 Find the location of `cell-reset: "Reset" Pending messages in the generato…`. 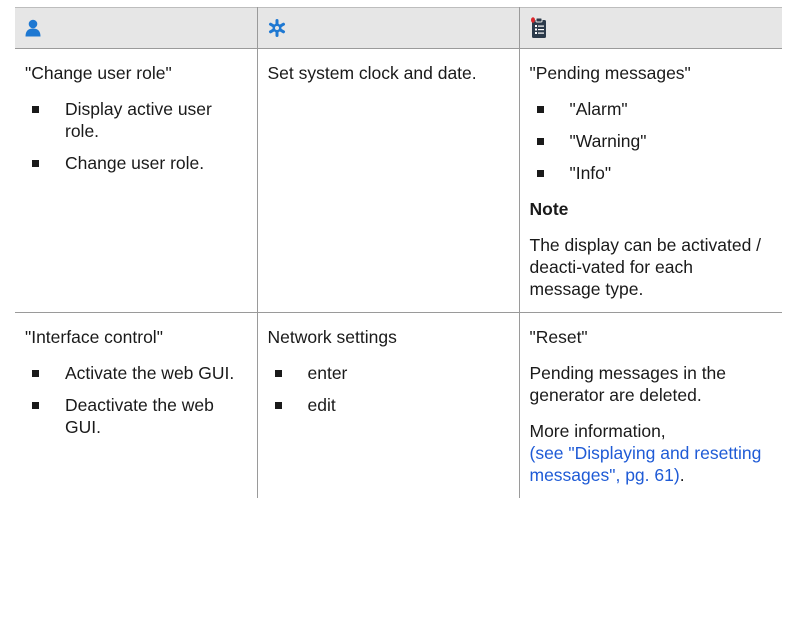

cell-reset: "Reset" Pending messages in the generato… is located at coordinates (650, 405).